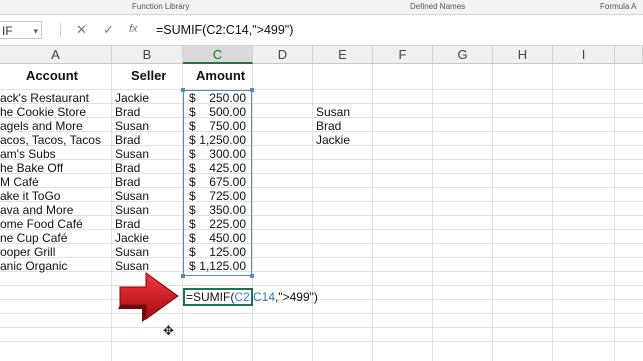  What do you see at coordinates (55, 140) in the screenshot?
I see `cell-account: acos, Tacos, Tacos` at bounding box center [55, 140].